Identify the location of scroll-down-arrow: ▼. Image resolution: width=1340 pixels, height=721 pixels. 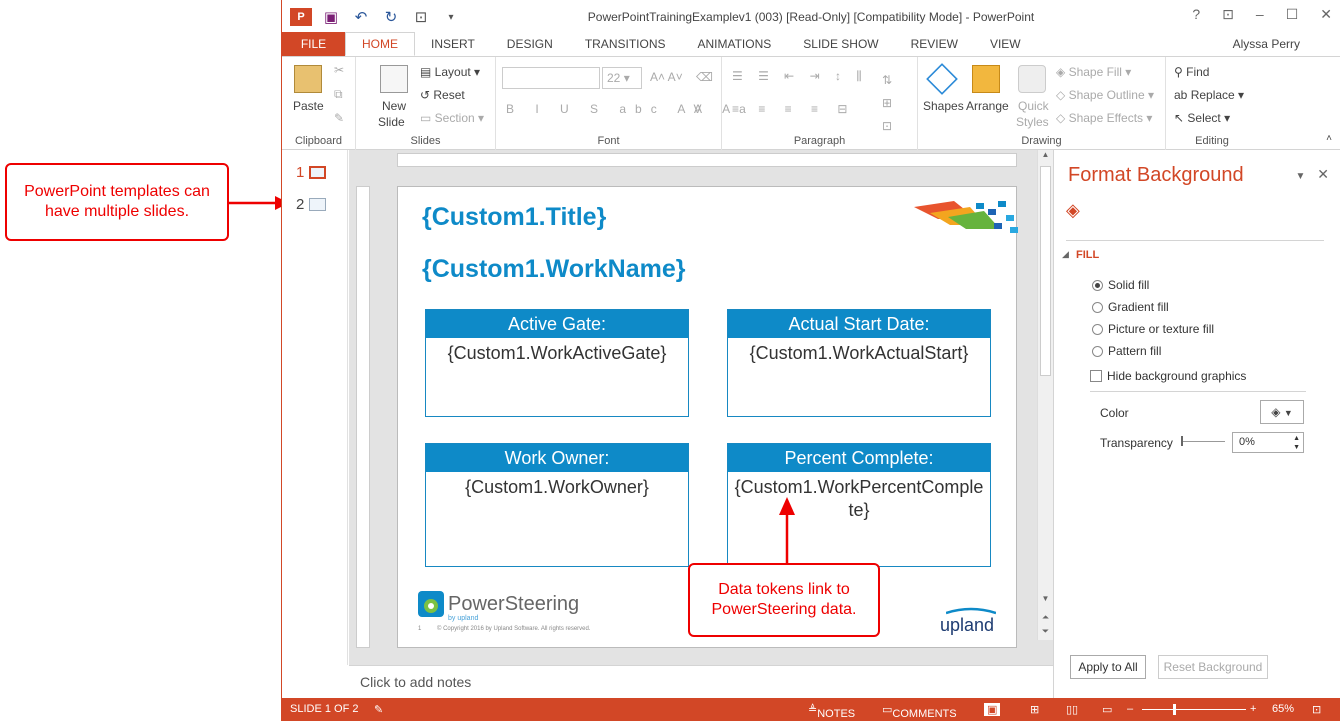
(1045, 598).